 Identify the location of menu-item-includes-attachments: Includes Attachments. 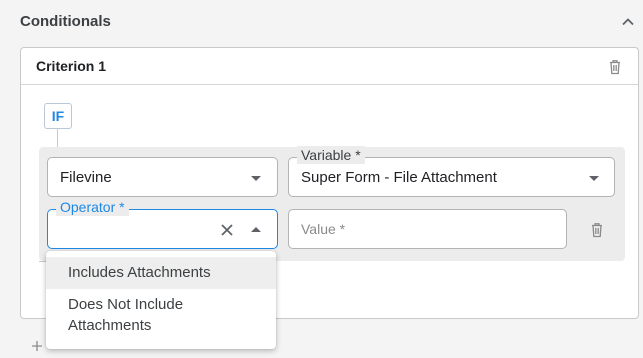
(161, 273).